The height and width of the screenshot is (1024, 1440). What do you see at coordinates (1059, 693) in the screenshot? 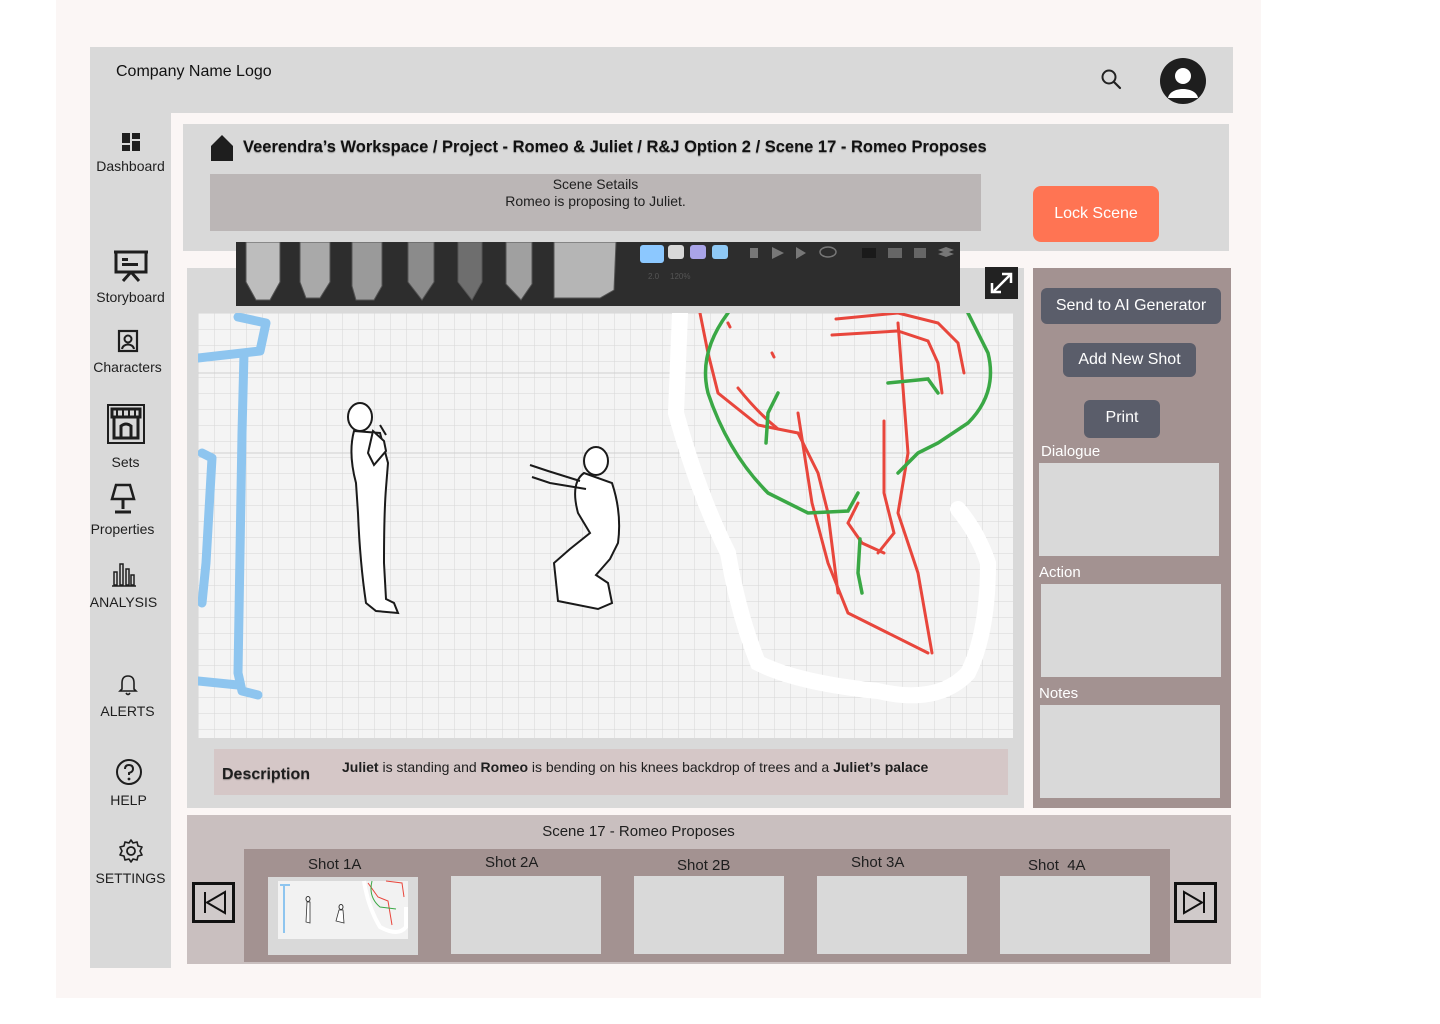
I see `notes-label: Notes` at bounding box center [1059, 693].